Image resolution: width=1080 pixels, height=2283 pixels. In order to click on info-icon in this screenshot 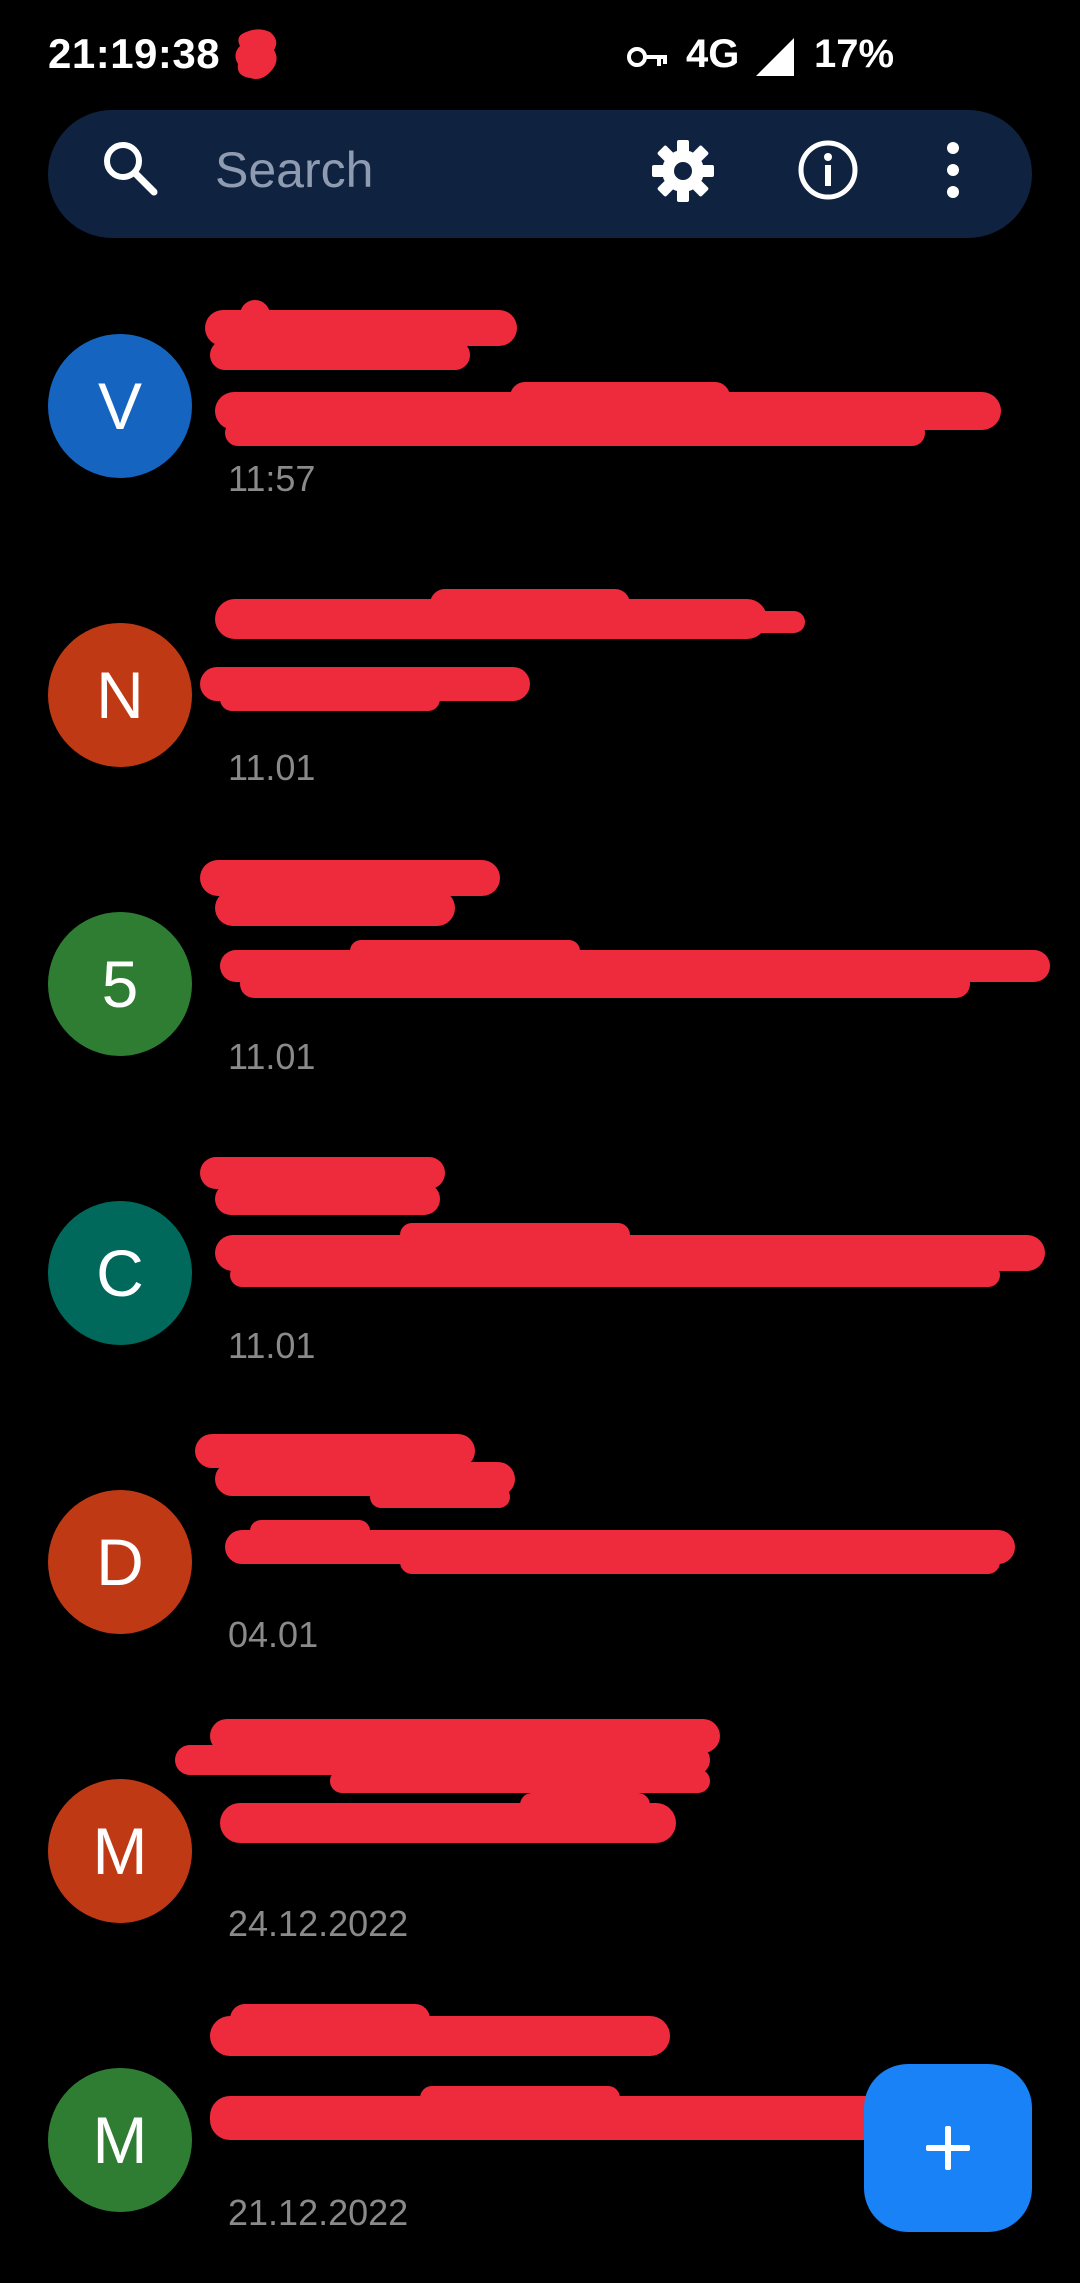, I will do `click(828, 170)`.